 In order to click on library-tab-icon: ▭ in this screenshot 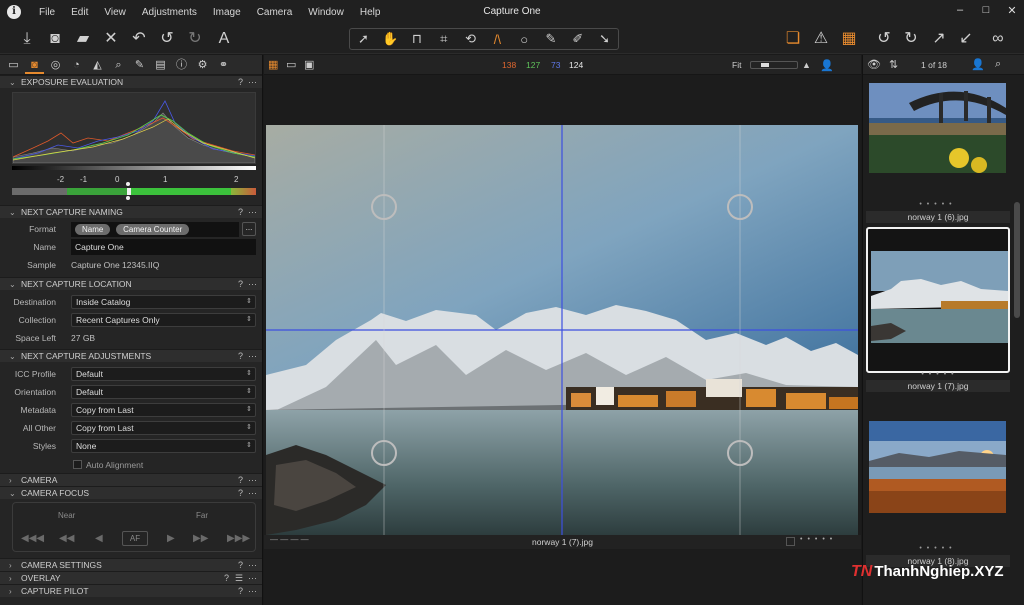, I will do `click(13, 65)`.